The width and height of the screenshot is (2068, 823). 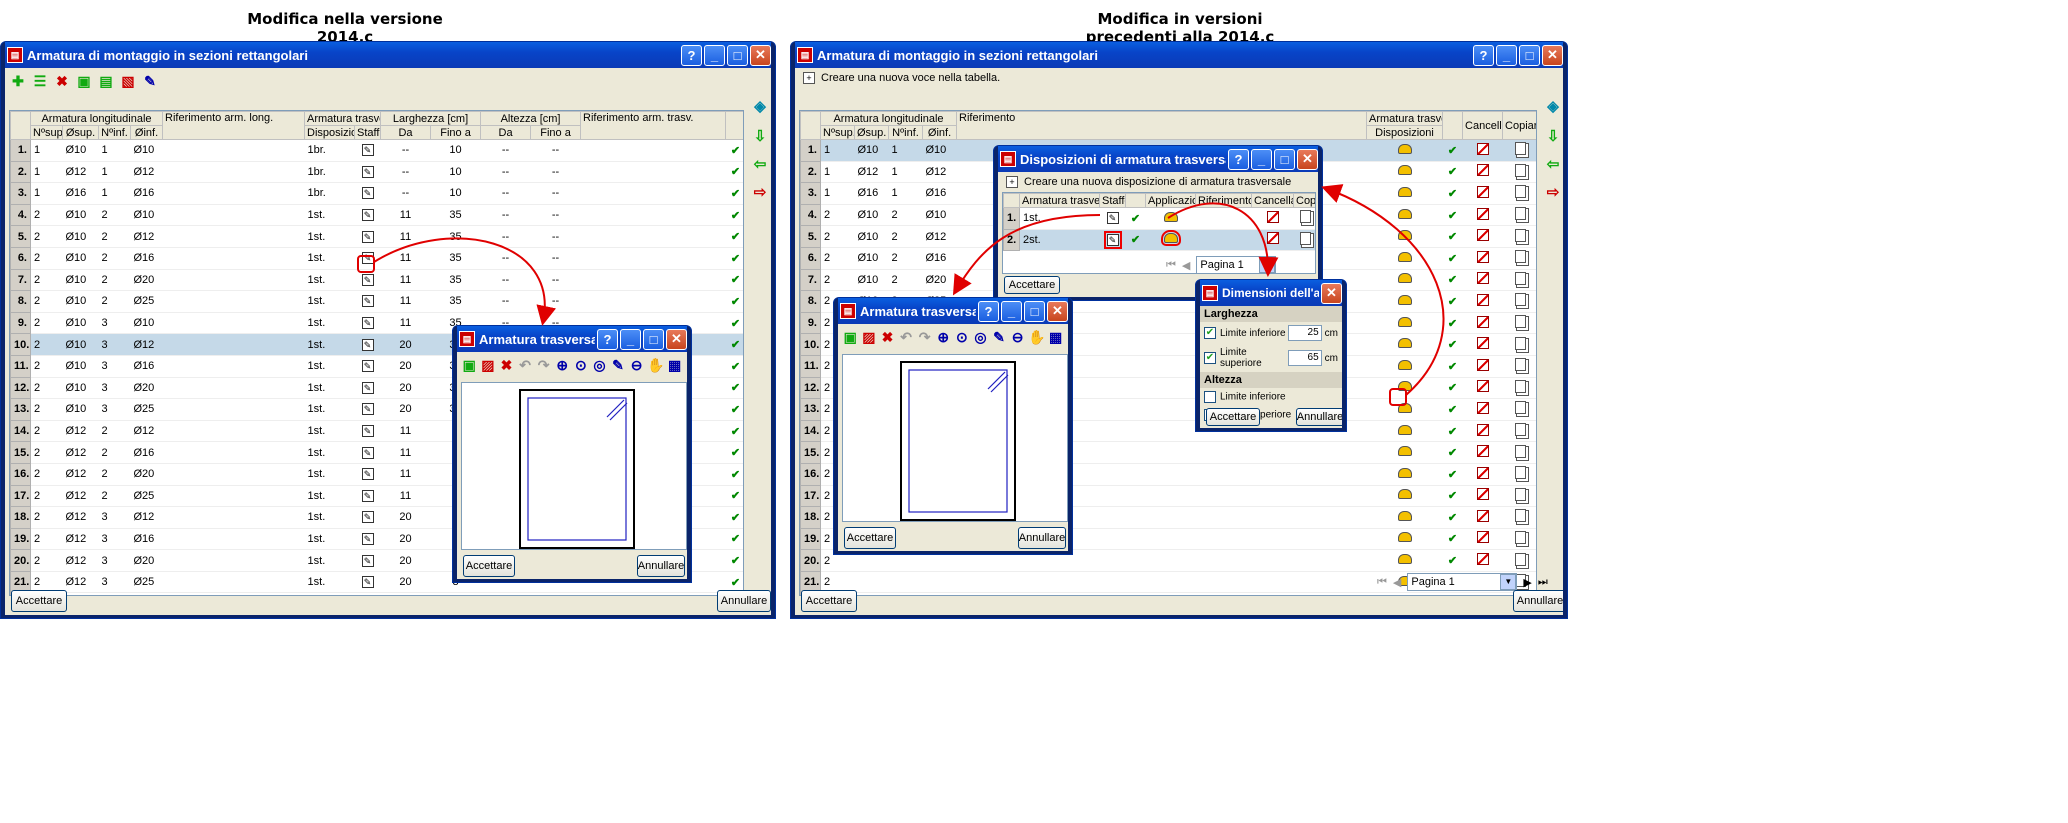 I want to click on popup-help-button: ?, so click(x=607, y=339).